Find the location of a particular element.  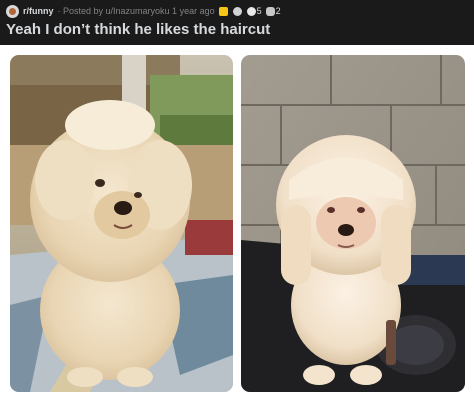

award-wholesome: 2 is located at coordinates (273, 11).